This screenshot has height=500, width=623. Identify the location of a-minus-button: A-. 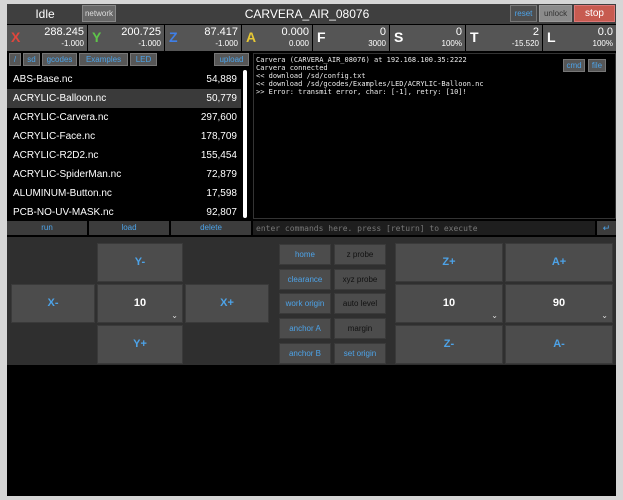
(559, 344).